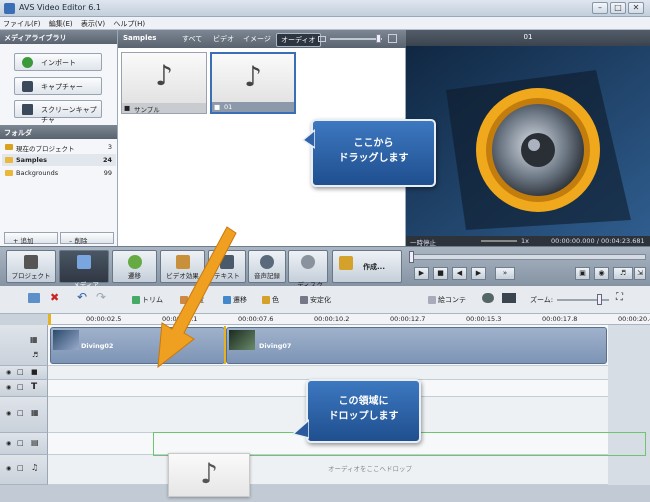 The image size is (650, 502). What do you see at coordinates (257, 39) in the screenshot?
I see `filter-image: イメージ` at bounding box center [257, 39].